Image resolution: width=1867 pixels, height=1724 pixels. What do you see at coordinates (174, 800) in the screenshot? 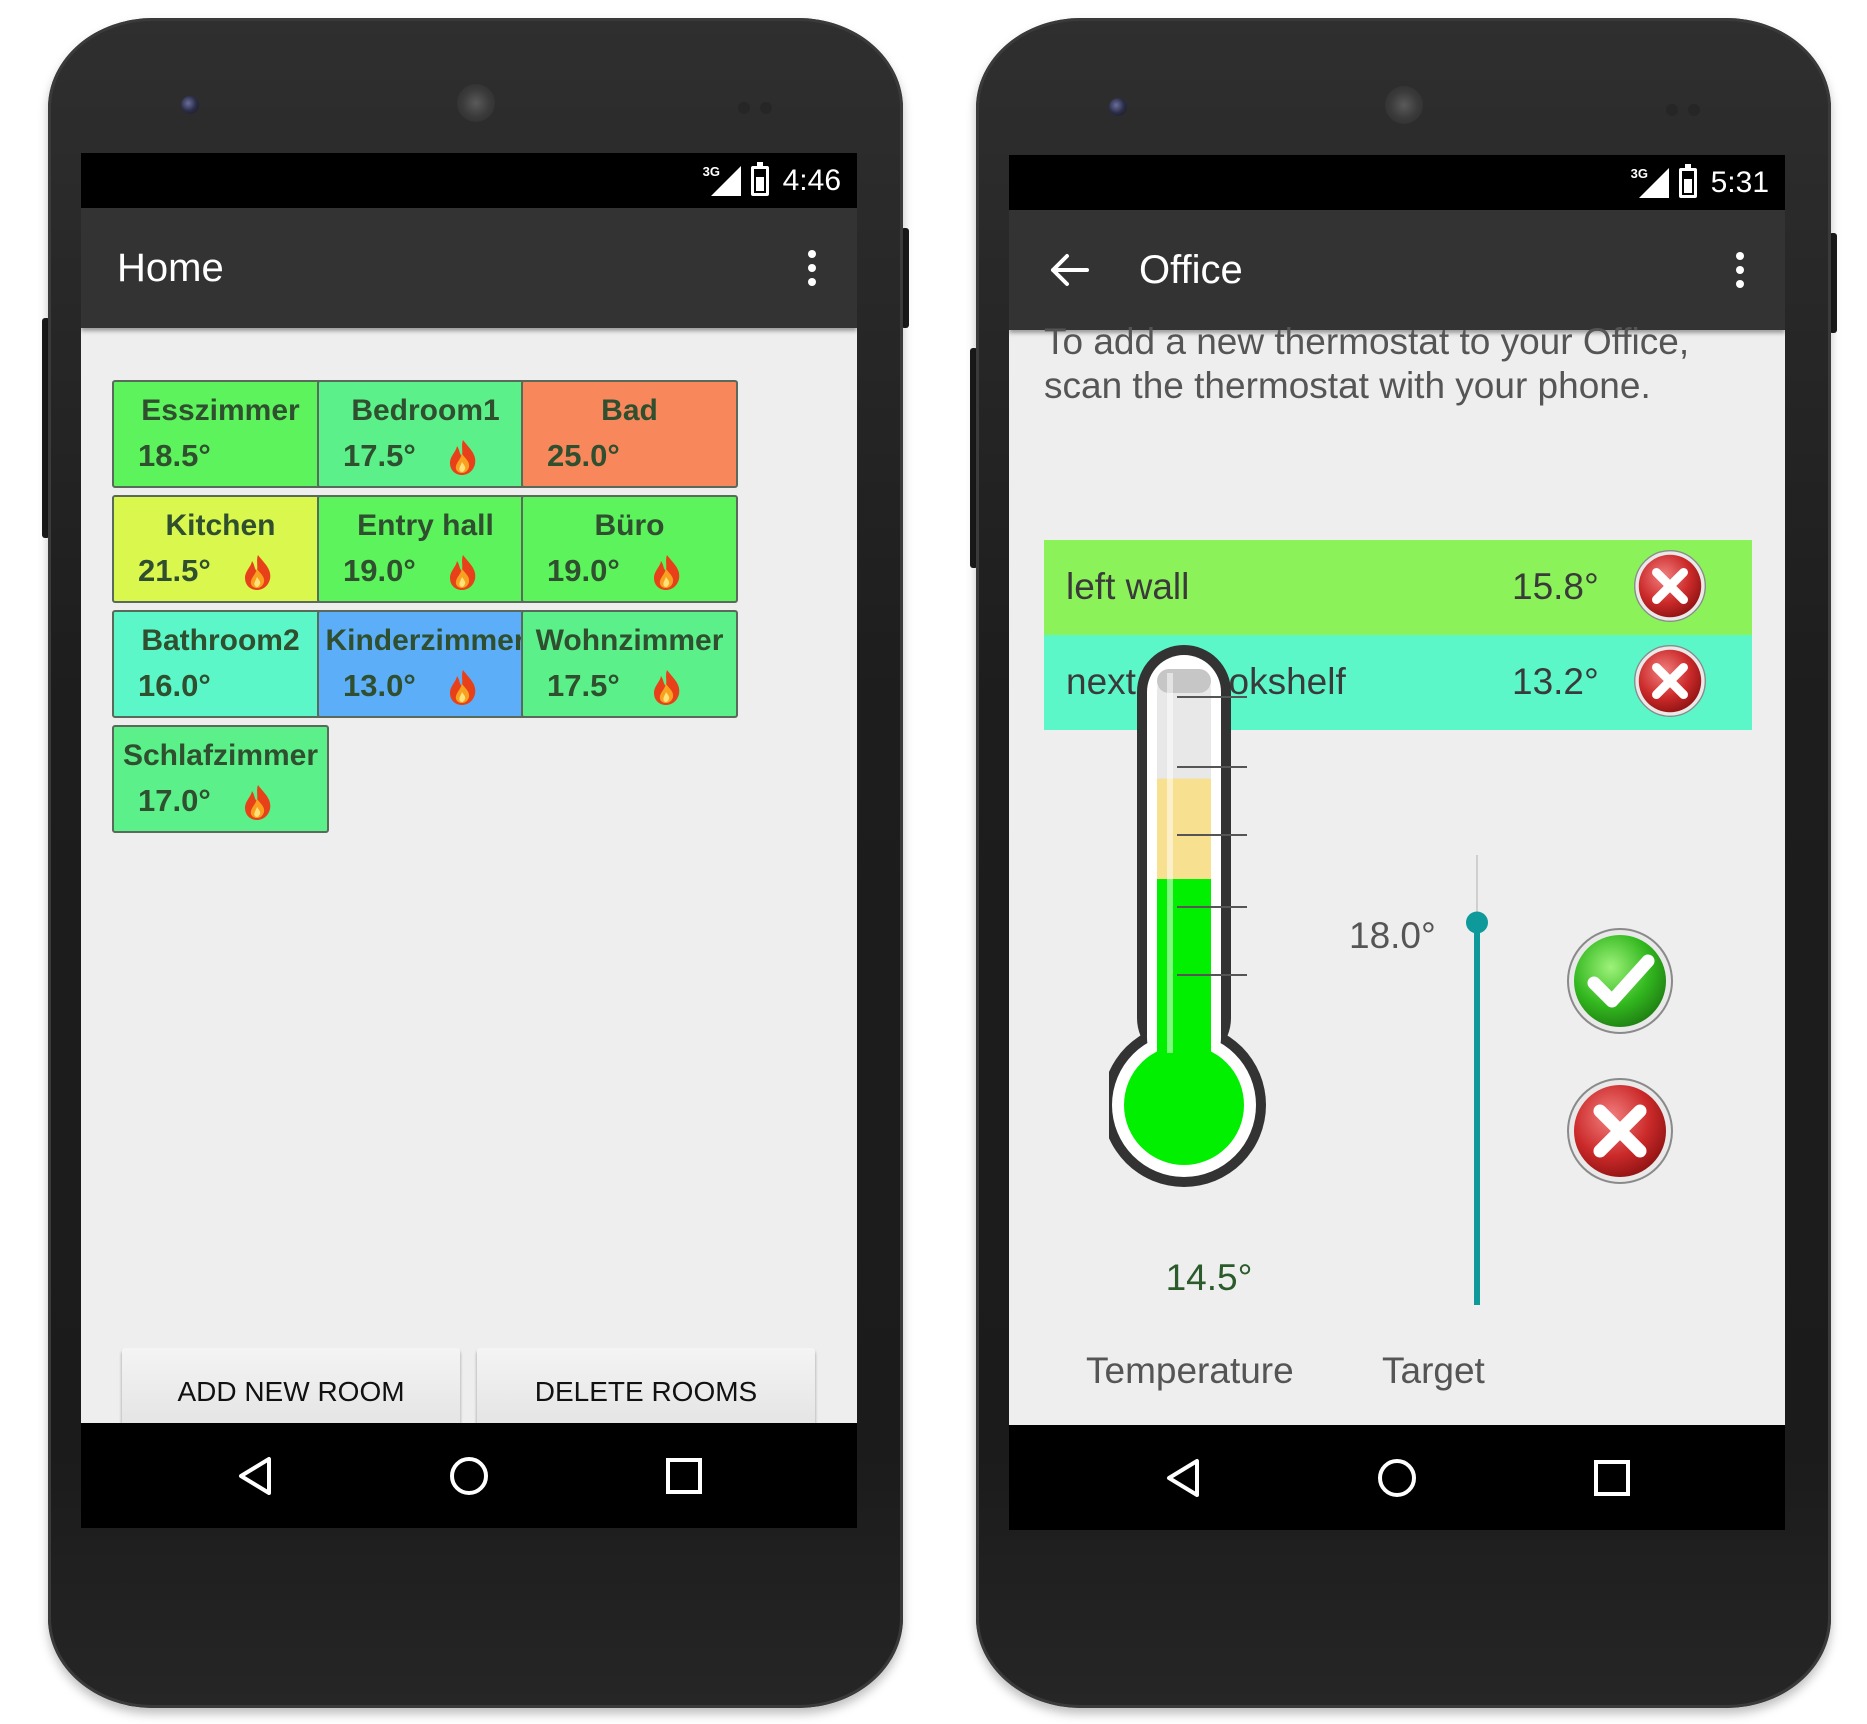
I see `room-temperature: 17.0°` at bounding box center [174, 800].